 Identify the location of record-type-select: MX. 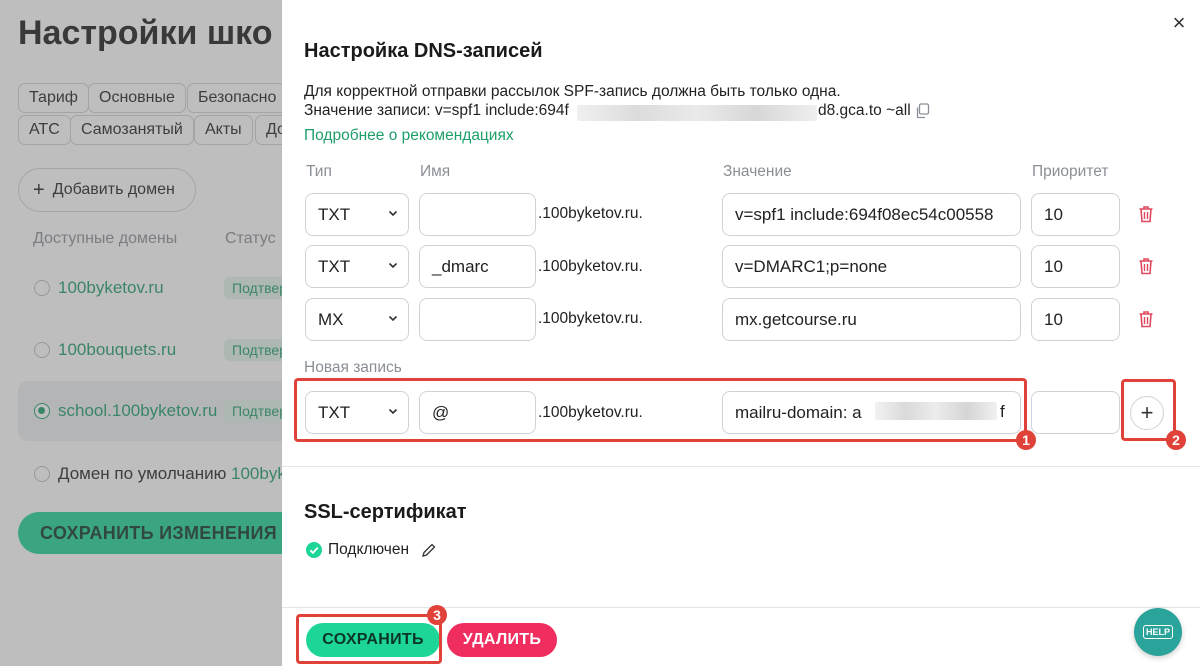
(357, 319).